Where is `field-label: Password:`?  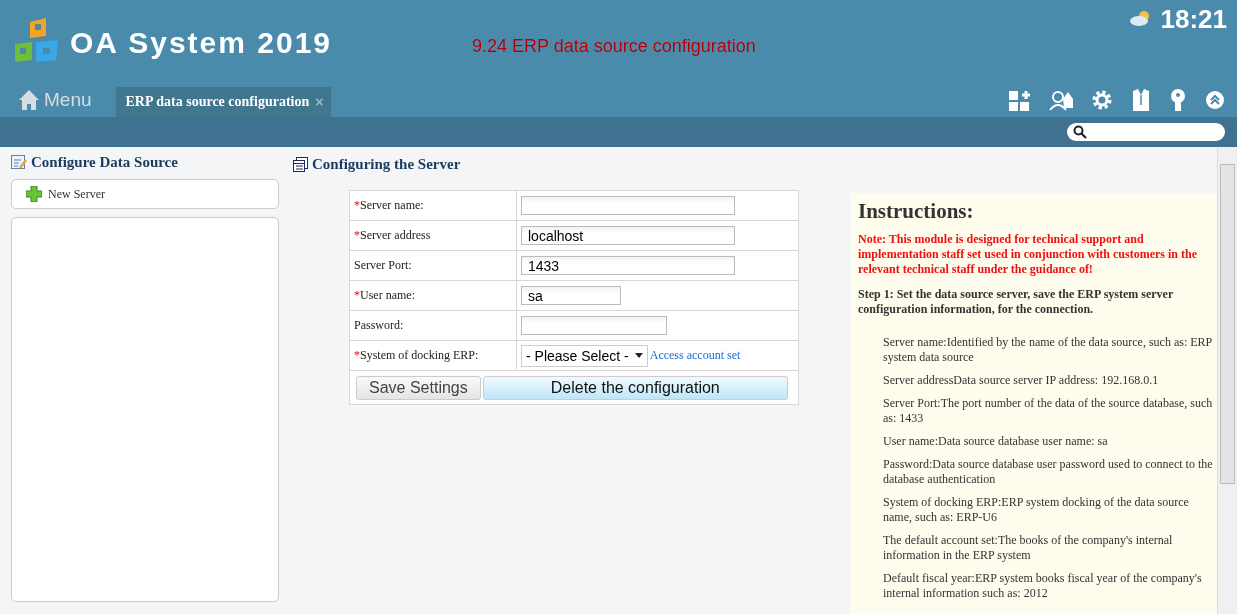
field-label: Password: is located at coordinates (379, 325).